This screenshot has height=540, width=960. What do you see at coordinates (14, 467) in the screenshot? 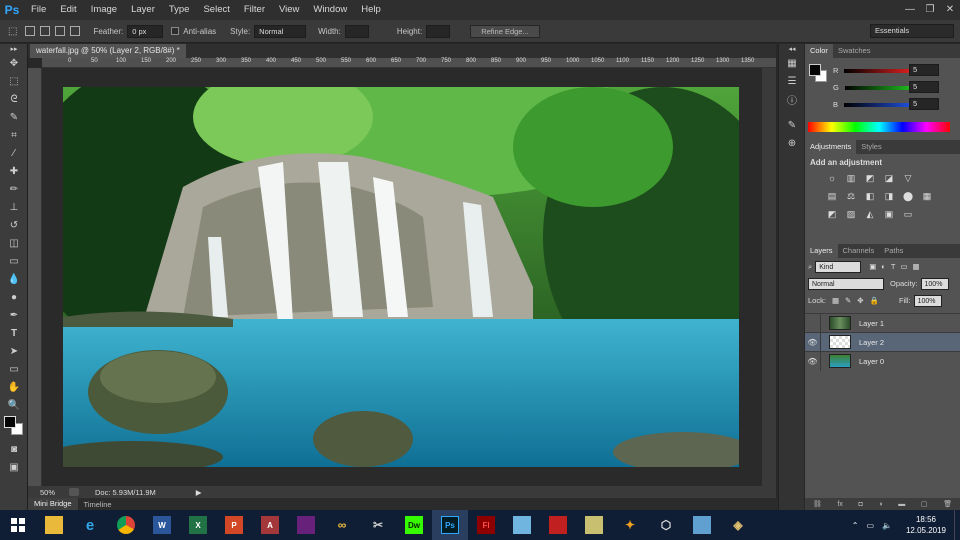
I see `screen-mode-icon: ▣` at bounding box center [14, 467].